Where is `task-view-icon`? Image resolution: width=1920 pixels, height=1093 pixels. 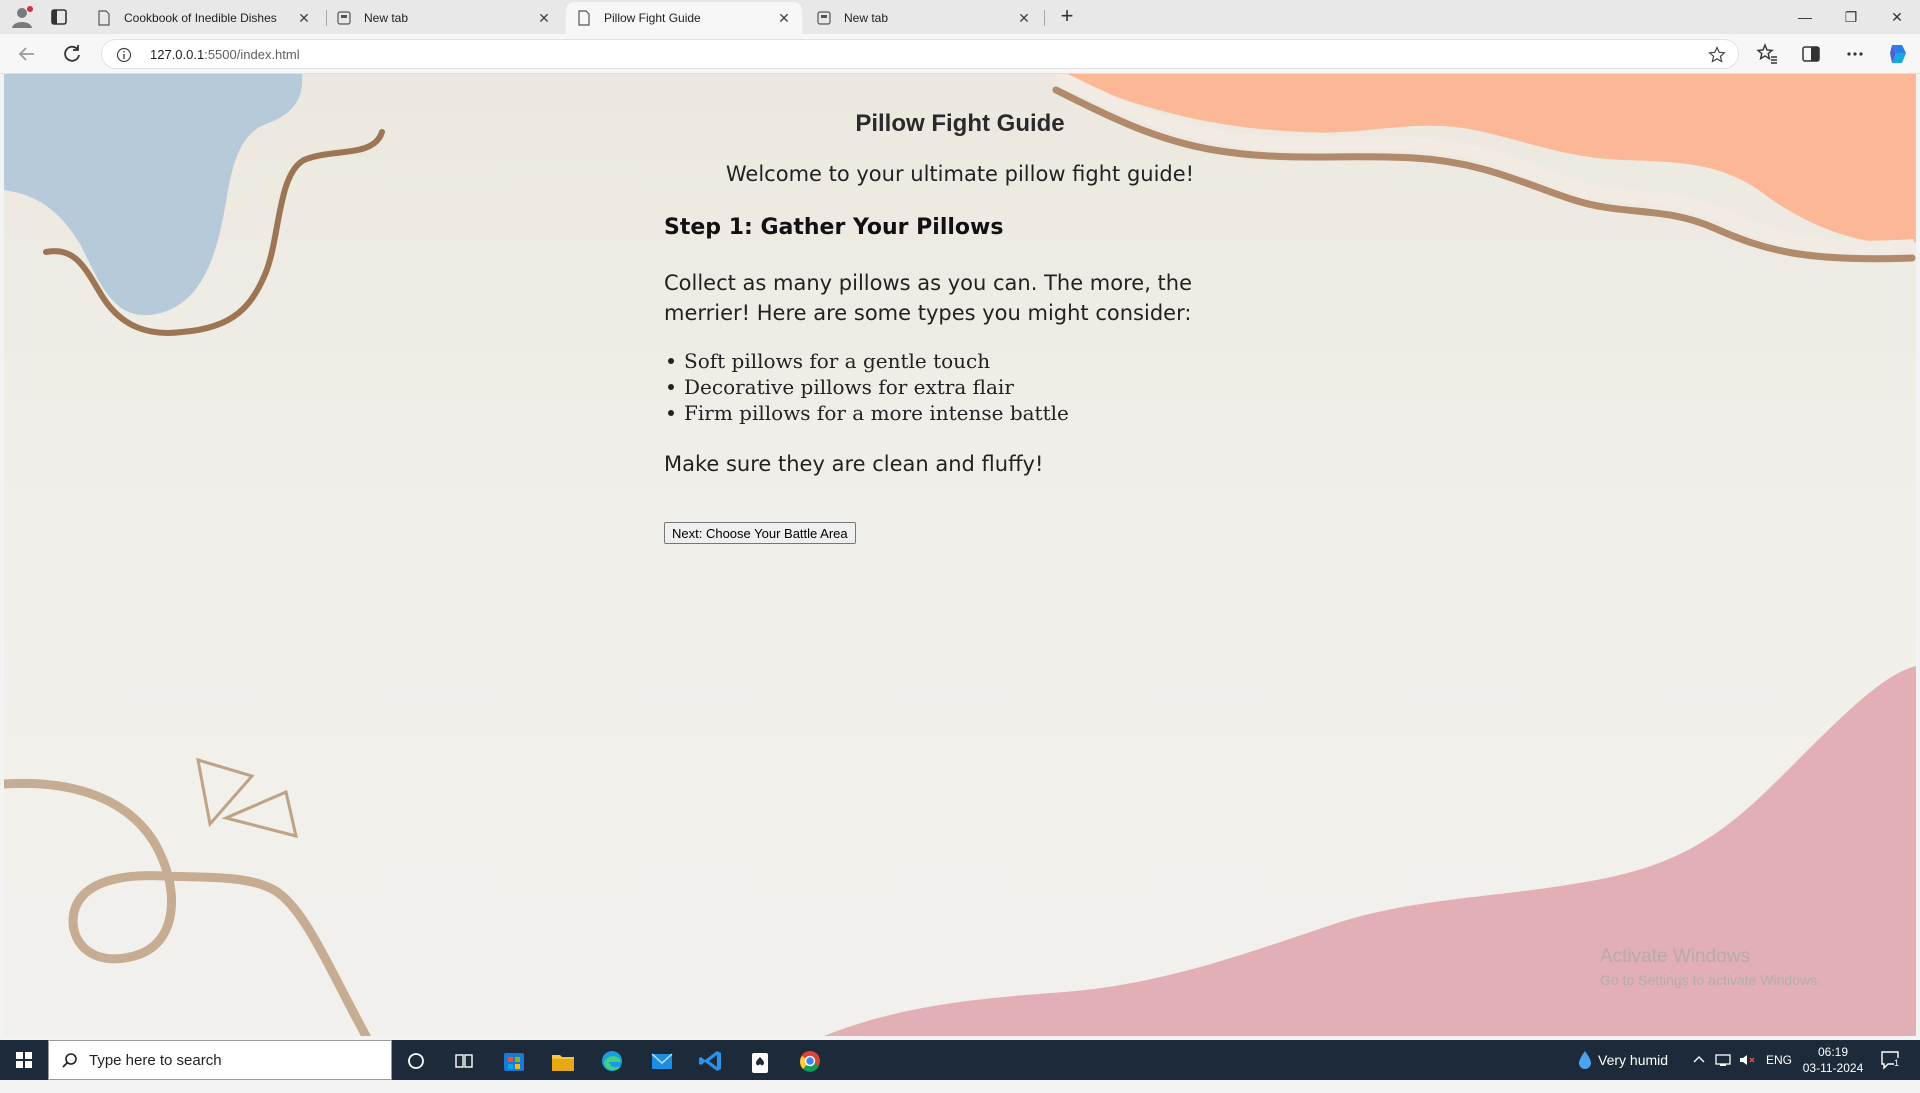 task-view-icon is located at coordinates (464, 1062).